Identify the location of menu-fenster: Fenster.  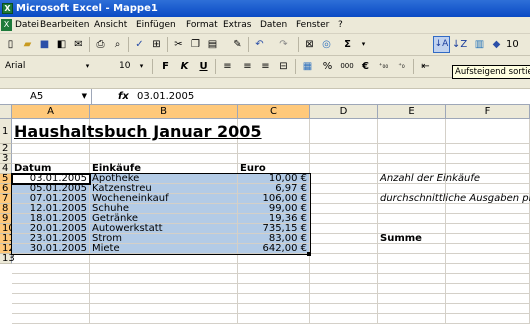
(312, 25).